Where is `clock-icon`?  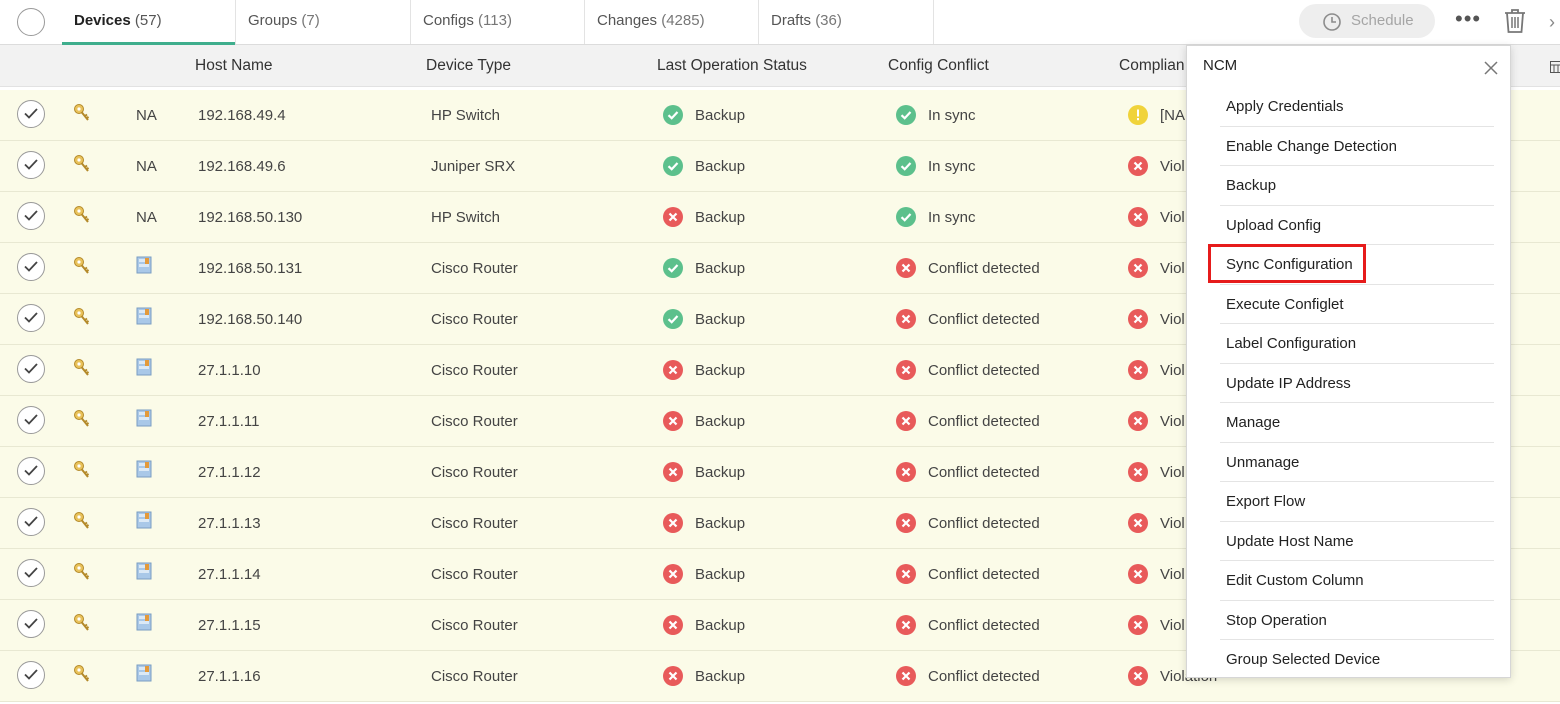 clock-icon is located at coordinates (1332, 22).